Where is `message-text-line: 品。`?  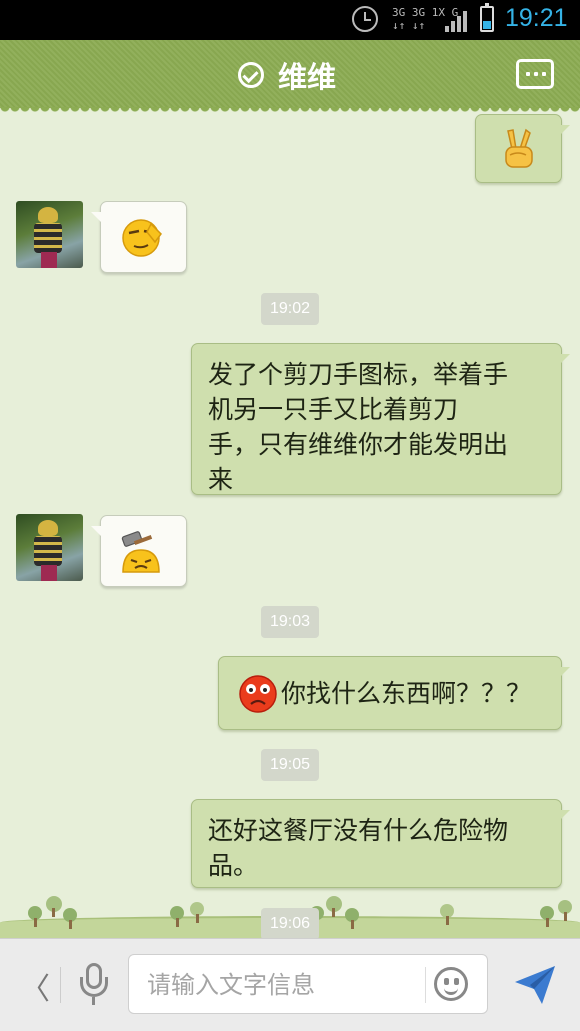 message-text-line: 品。 is located at coordinates (233, 865).